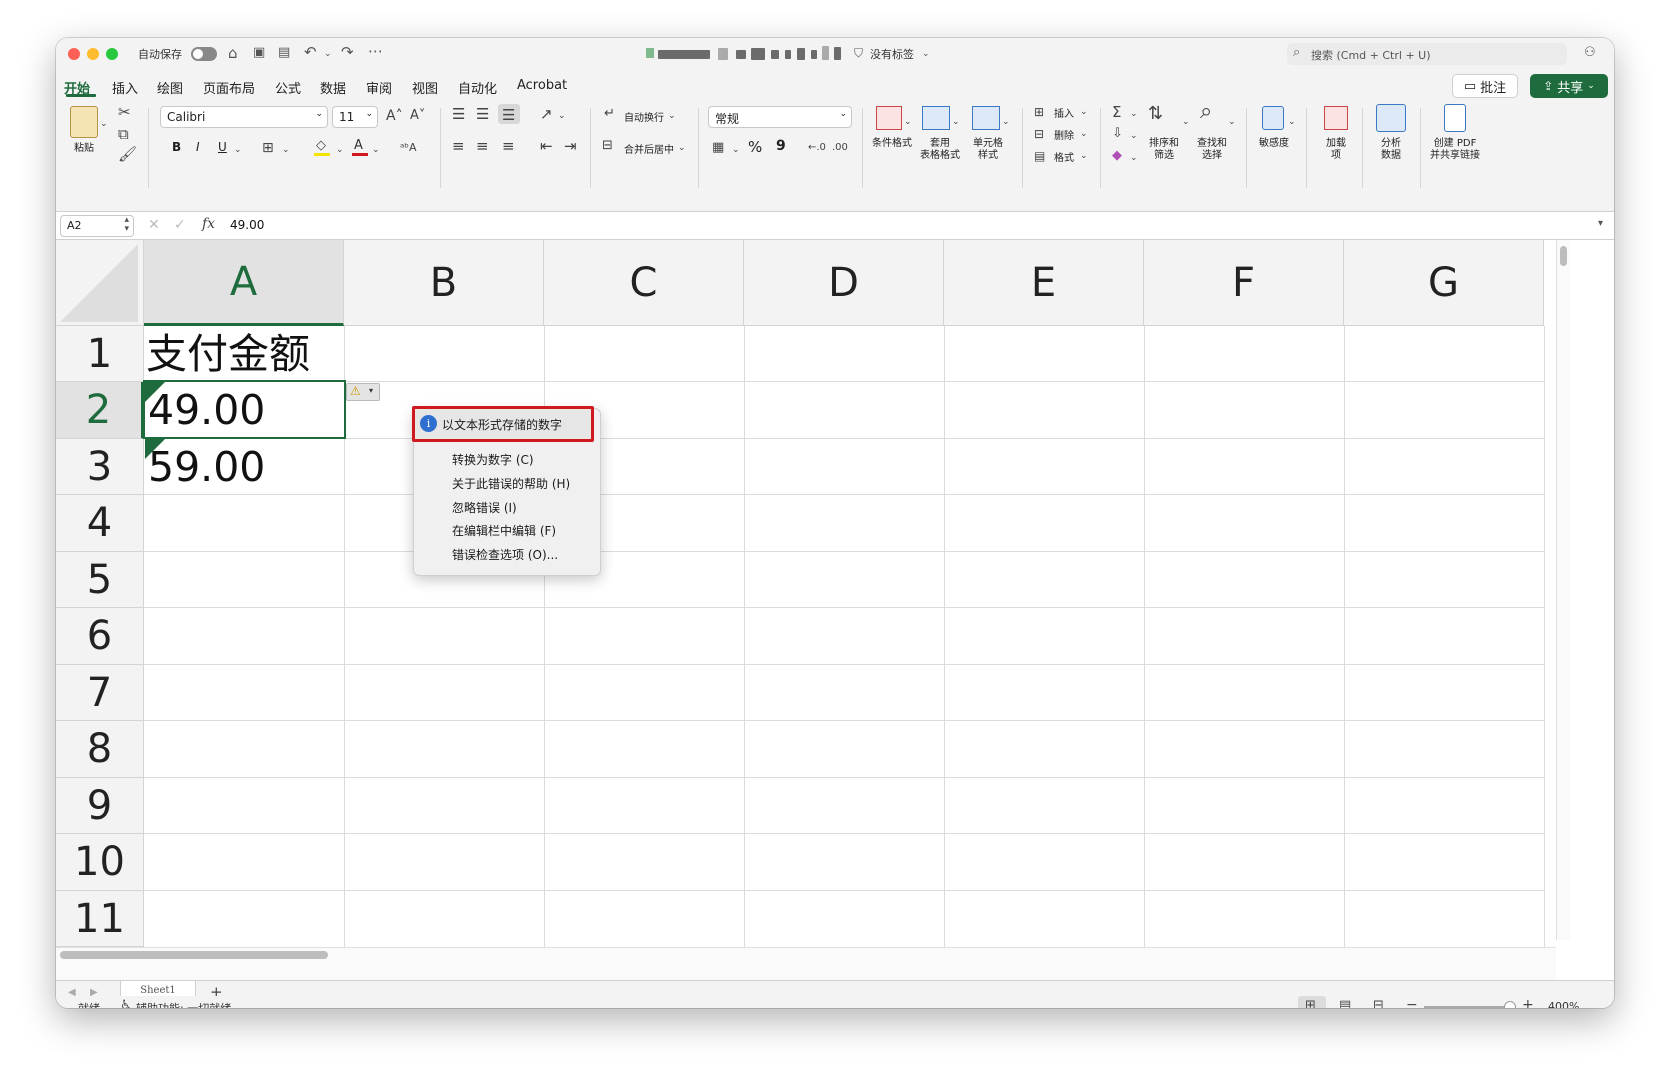 This screenshot has width=1666, height=1081. Describe the element at coordinates (204, 54) in the screenshot. I see `autosave-toggle` at that location.